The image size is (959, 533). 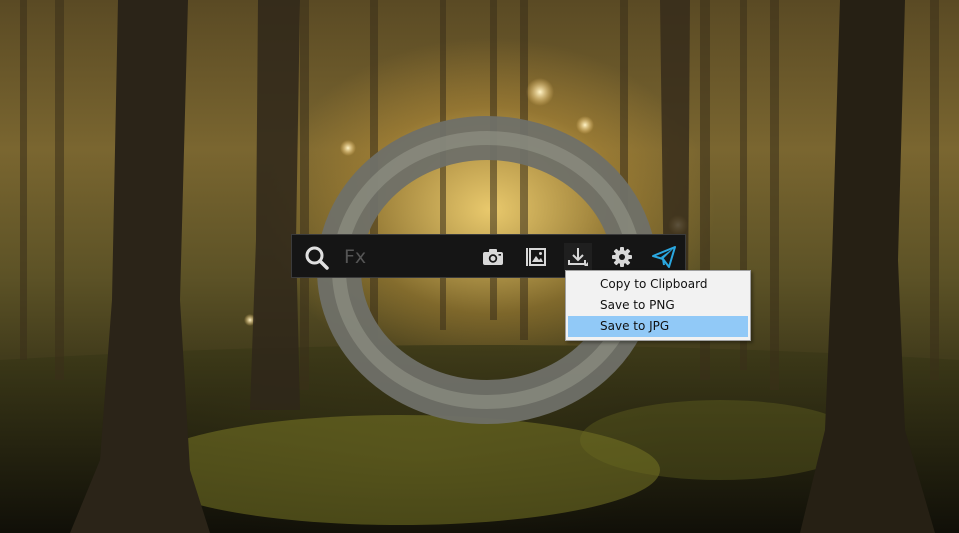 I want to click on gallery-button, so click(x=536, y=257).